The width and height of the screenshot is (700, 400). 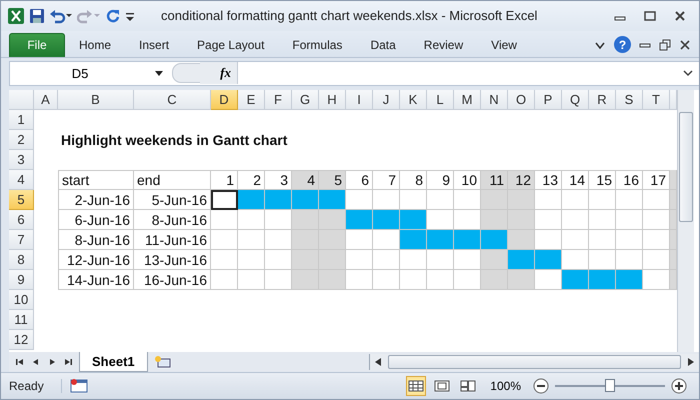 What do you see at coordinates (172, 100) in the screenshot?
I see `column-header: C` at bounding box center [172, 100].